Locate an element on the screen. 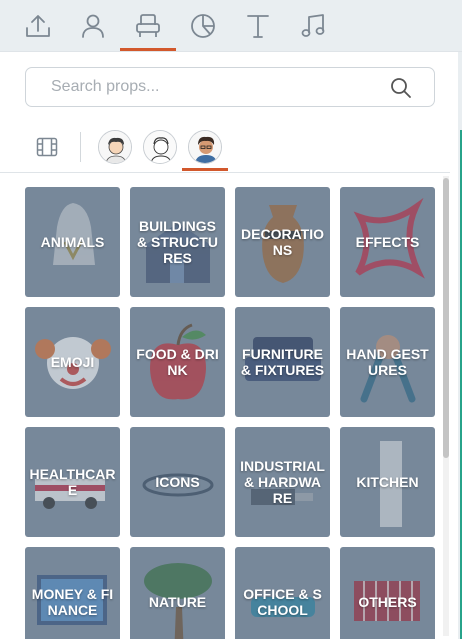 The image size is (462, 639). category-tile-industrial-hardware: INDUSTRIAL & HARDWARE is located at coordinates (282, 482).